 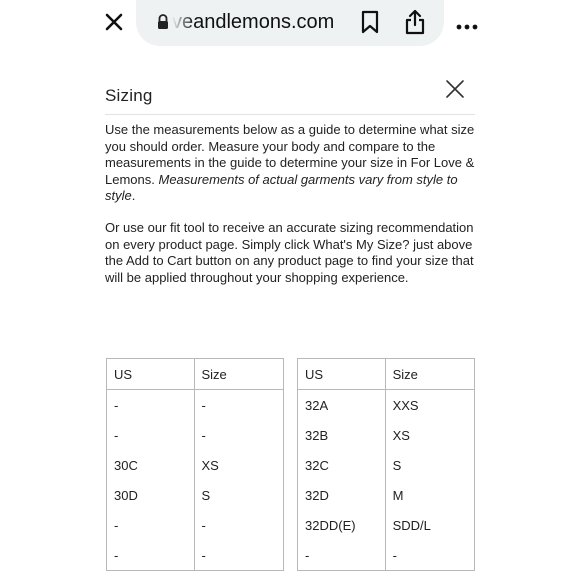 What do you see at coordinates (133, 195) in the screenshot?
I see `sizing-instructions-end: .` at bounding box center [133, 195].